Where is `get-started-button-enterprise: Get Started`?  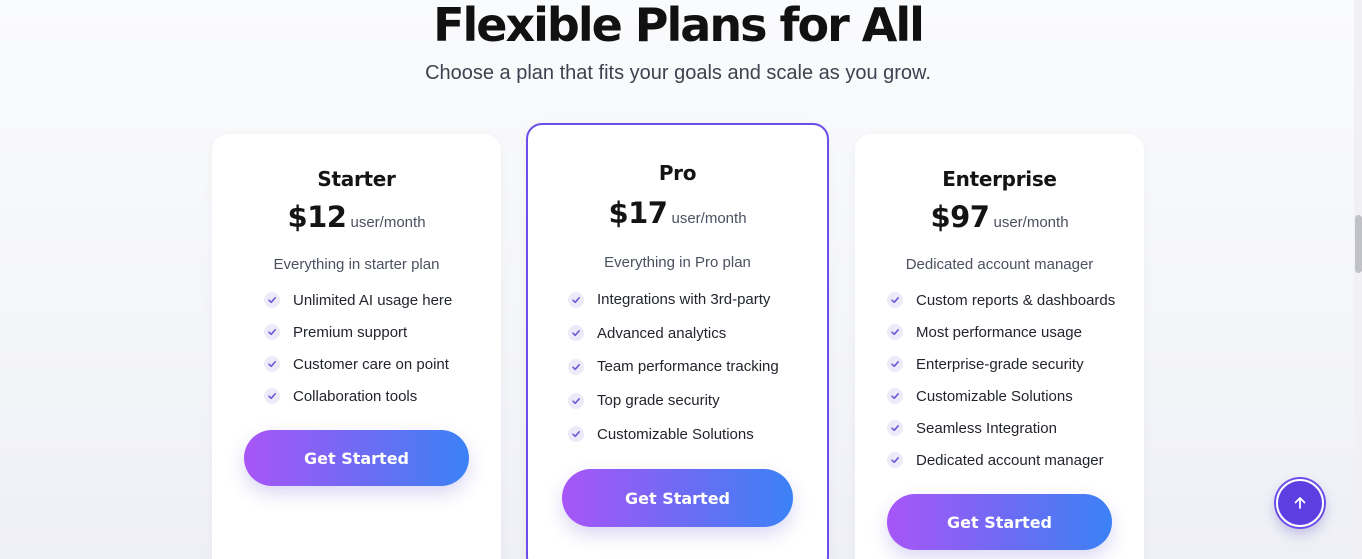 get-started-button-enterprise: Get Started is located at coordinates (999, 522).